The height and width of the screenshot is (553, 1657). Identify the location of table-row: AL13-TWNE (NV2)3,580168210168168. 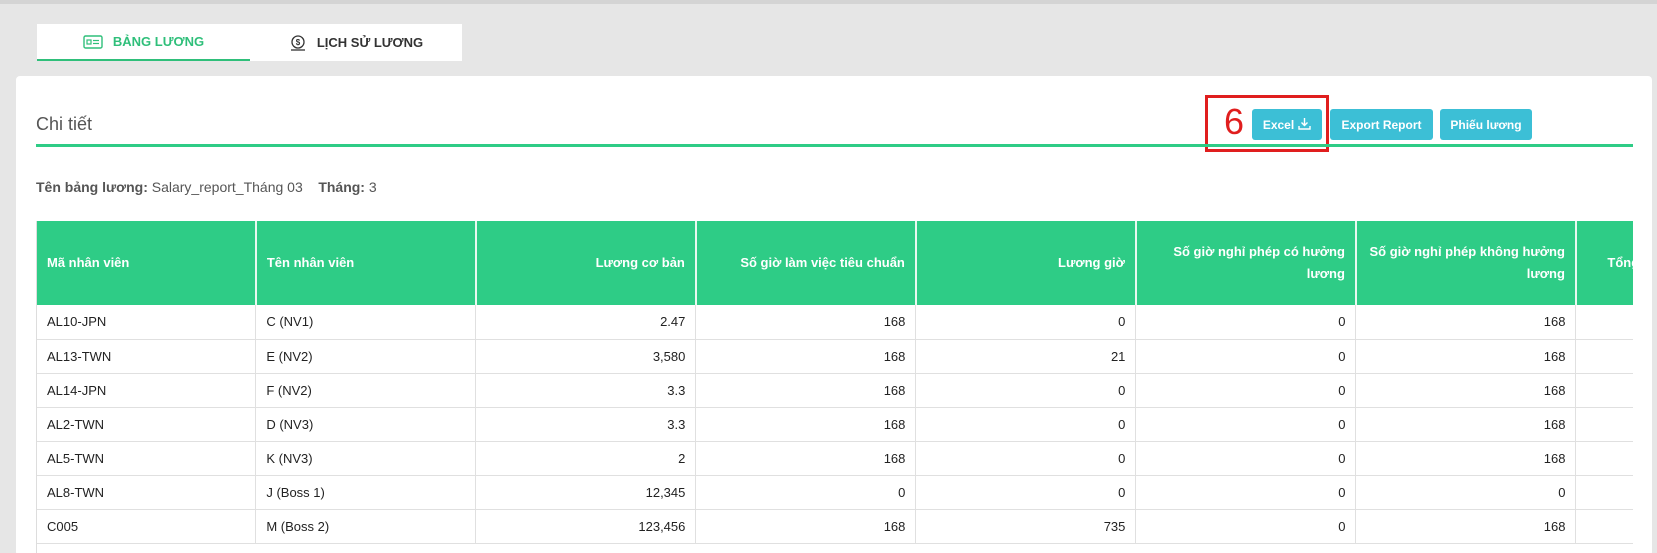
(835, 356).